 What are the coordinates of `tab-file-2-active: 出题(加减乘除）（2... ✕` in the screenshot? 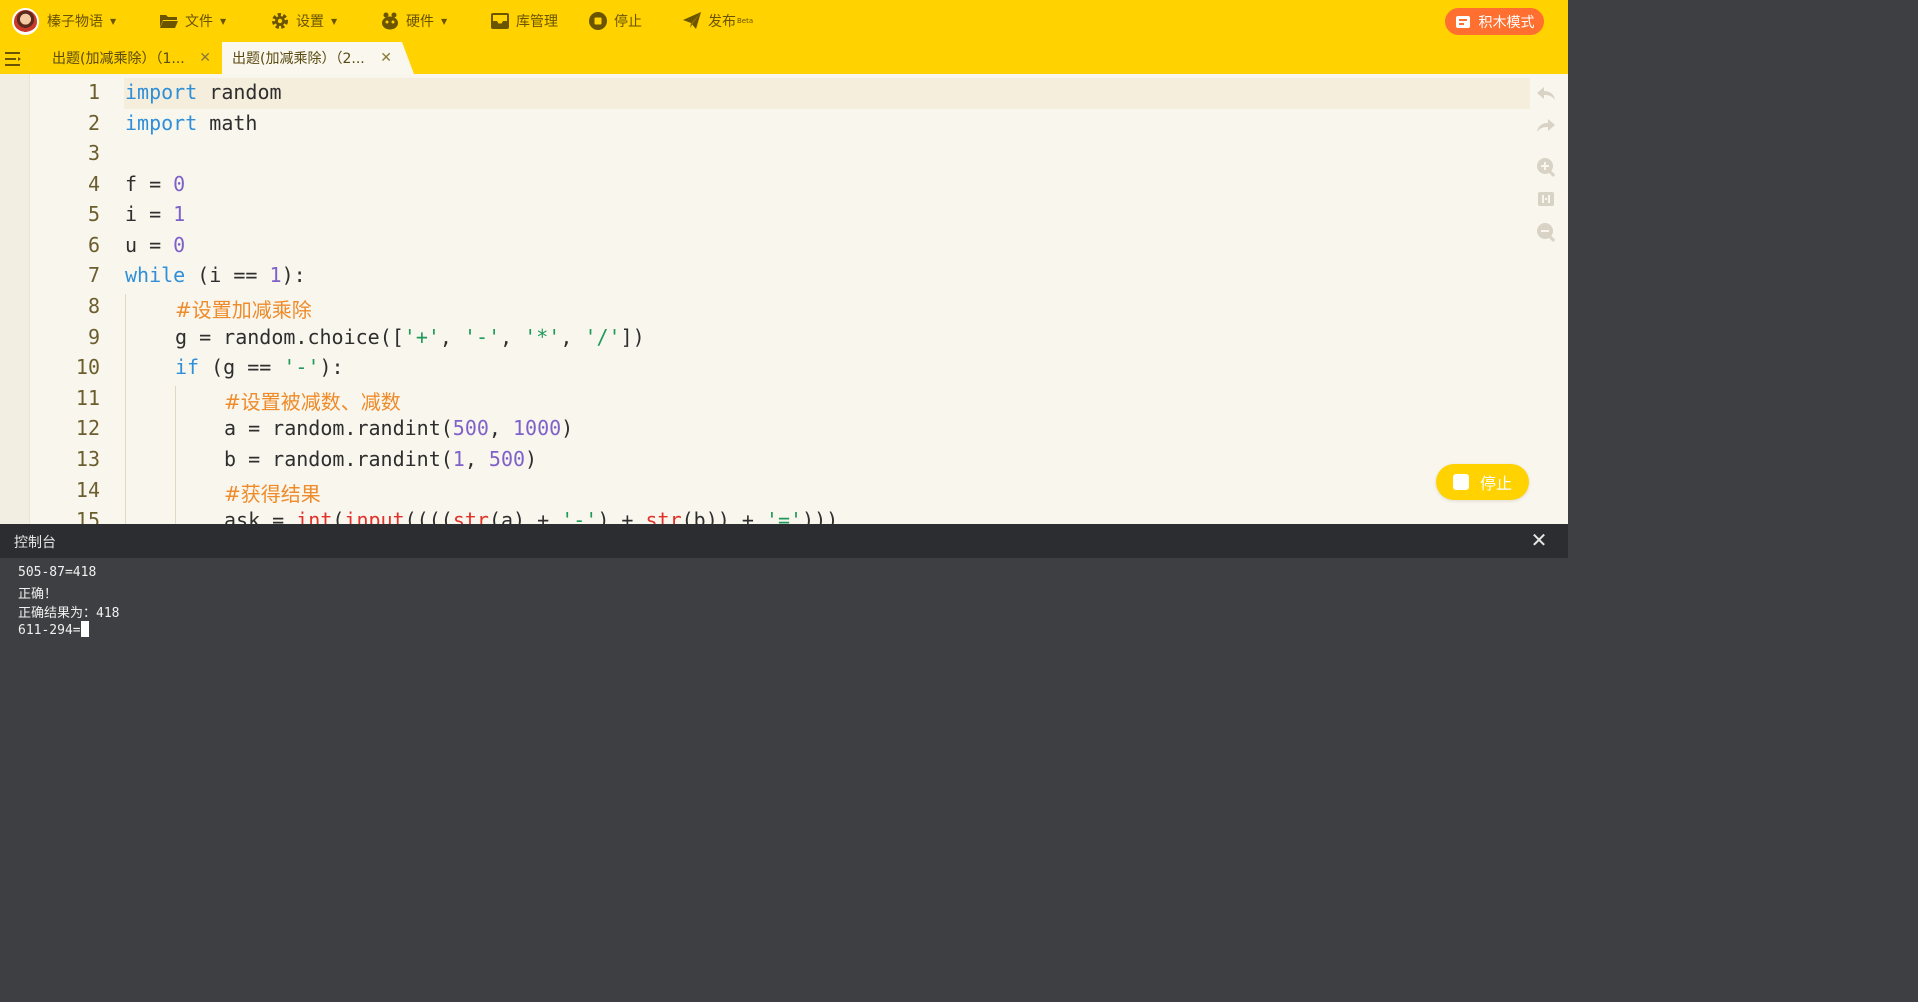 It's located at (318, 58).